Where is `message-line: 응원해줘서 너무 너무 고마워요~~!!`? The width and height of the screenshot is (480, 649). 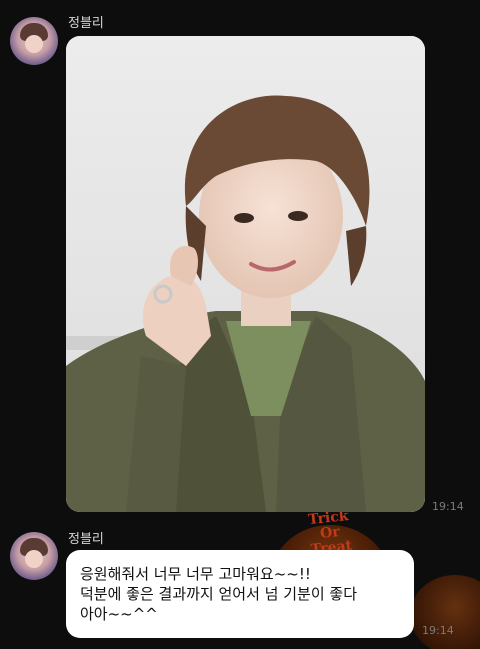 message-line: 응원해줘서 너무 너무 고마워요~~!! is located at coordinates (195, 574).